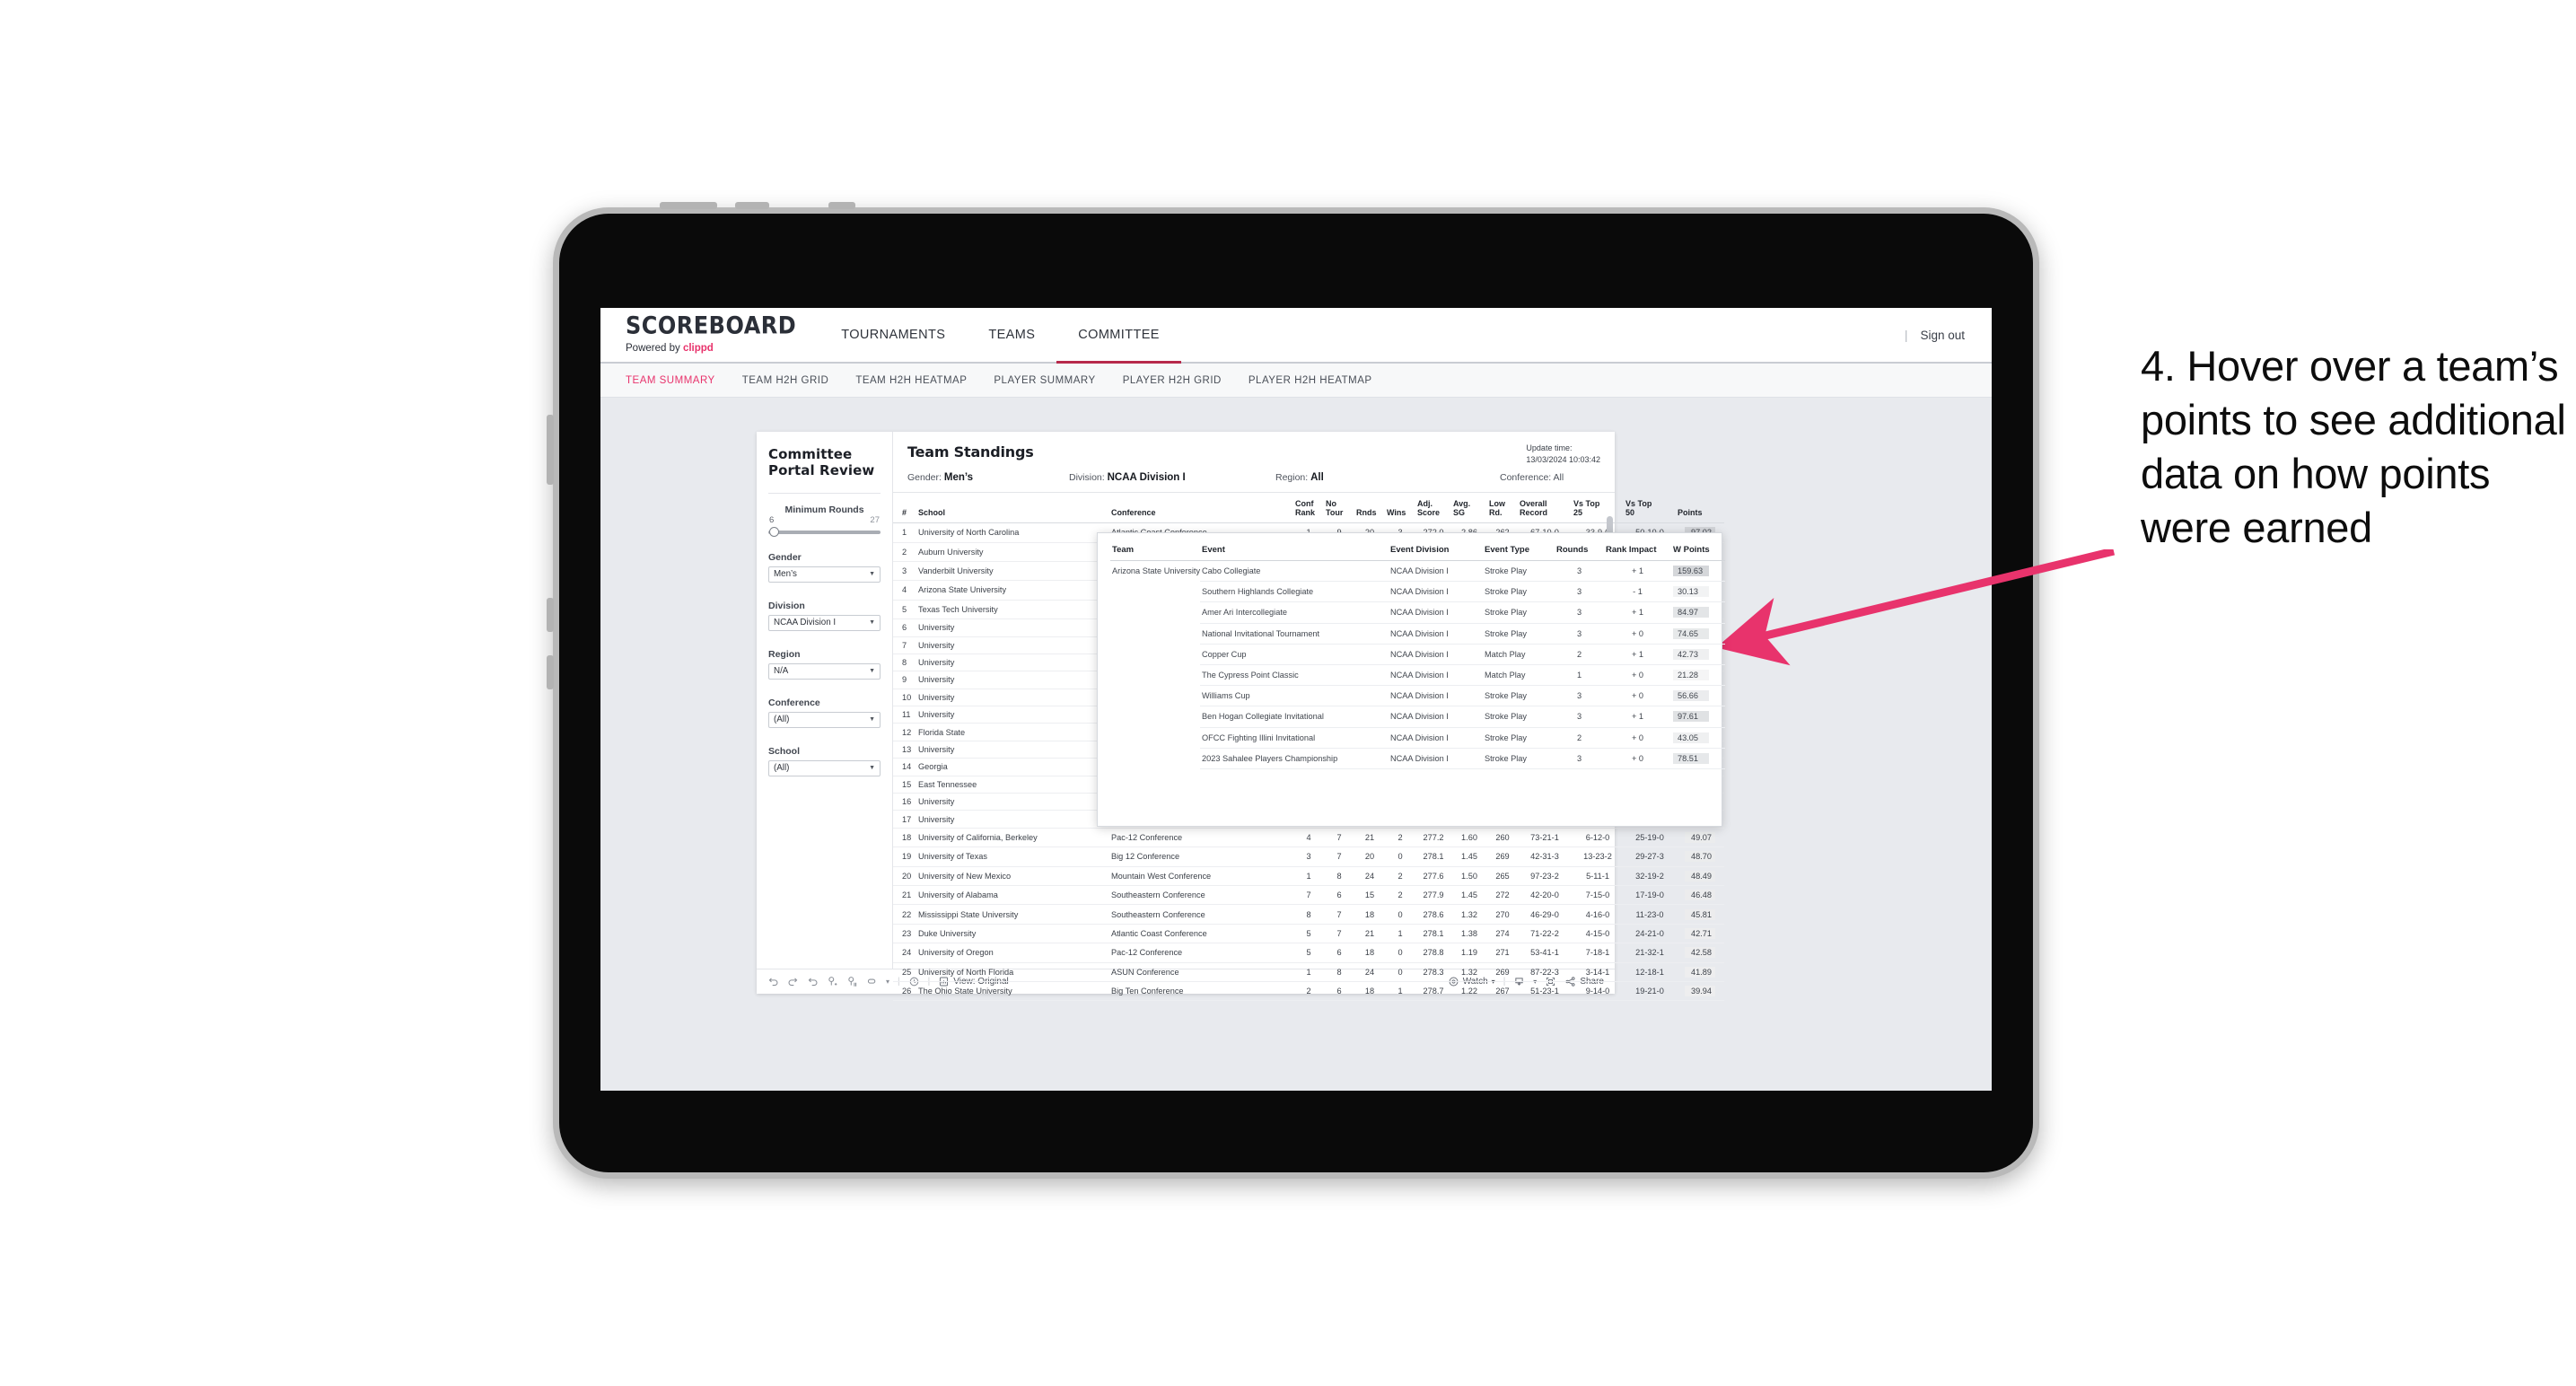 Image resolution: width=2576 pixels, height=1386 pixels. Describe the element at coordinates (1598, 508) in the screenshot. I see `col-vs-top-25: Vs Top 25` at that location.